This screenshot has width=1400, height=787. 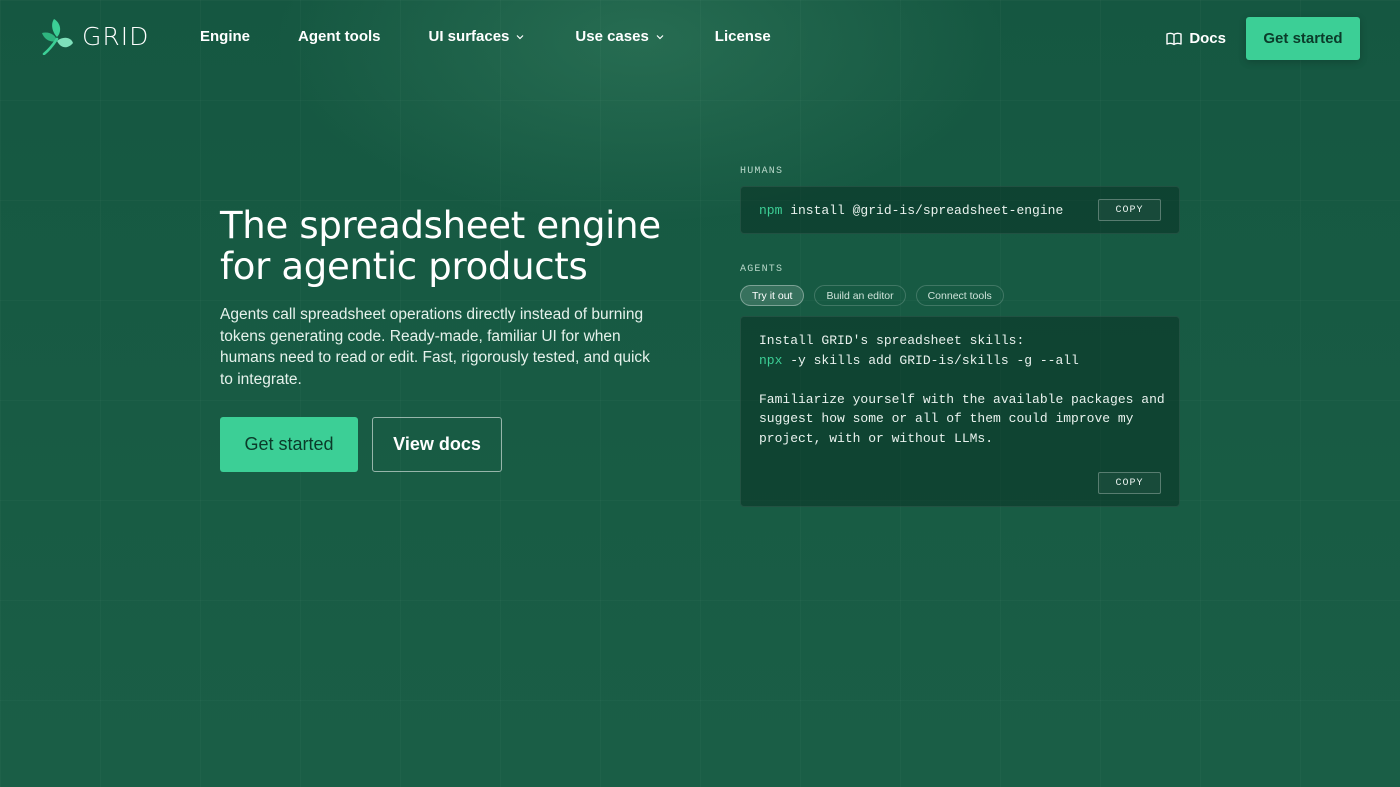 I want to click on nav-agent-tools-label: Agent tools, so click(x=339, y=36).